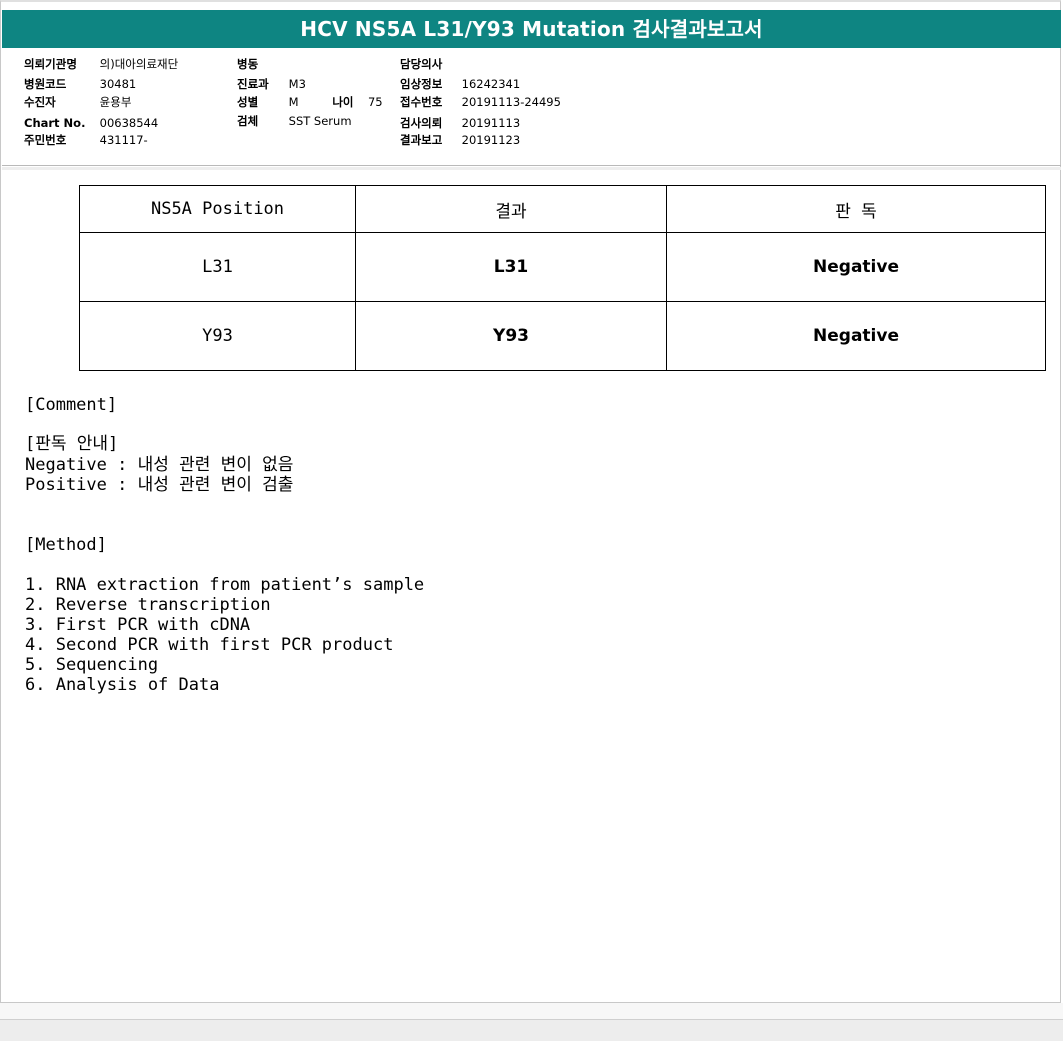 The width and height of the screenshot is (1063, 1041). What do you see at coordinates (460, 84) in the screenshot?
I see `clinical-info-field: 임상정보 16242341` at bounding box center [460, 84].